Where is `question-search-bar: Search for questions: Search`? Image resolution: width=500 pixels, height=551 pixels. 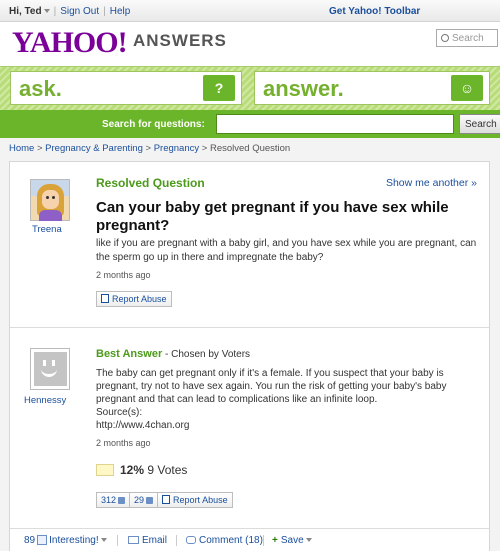
question-search-bar: Search for questions: Search is located at coordinates (250, 124).